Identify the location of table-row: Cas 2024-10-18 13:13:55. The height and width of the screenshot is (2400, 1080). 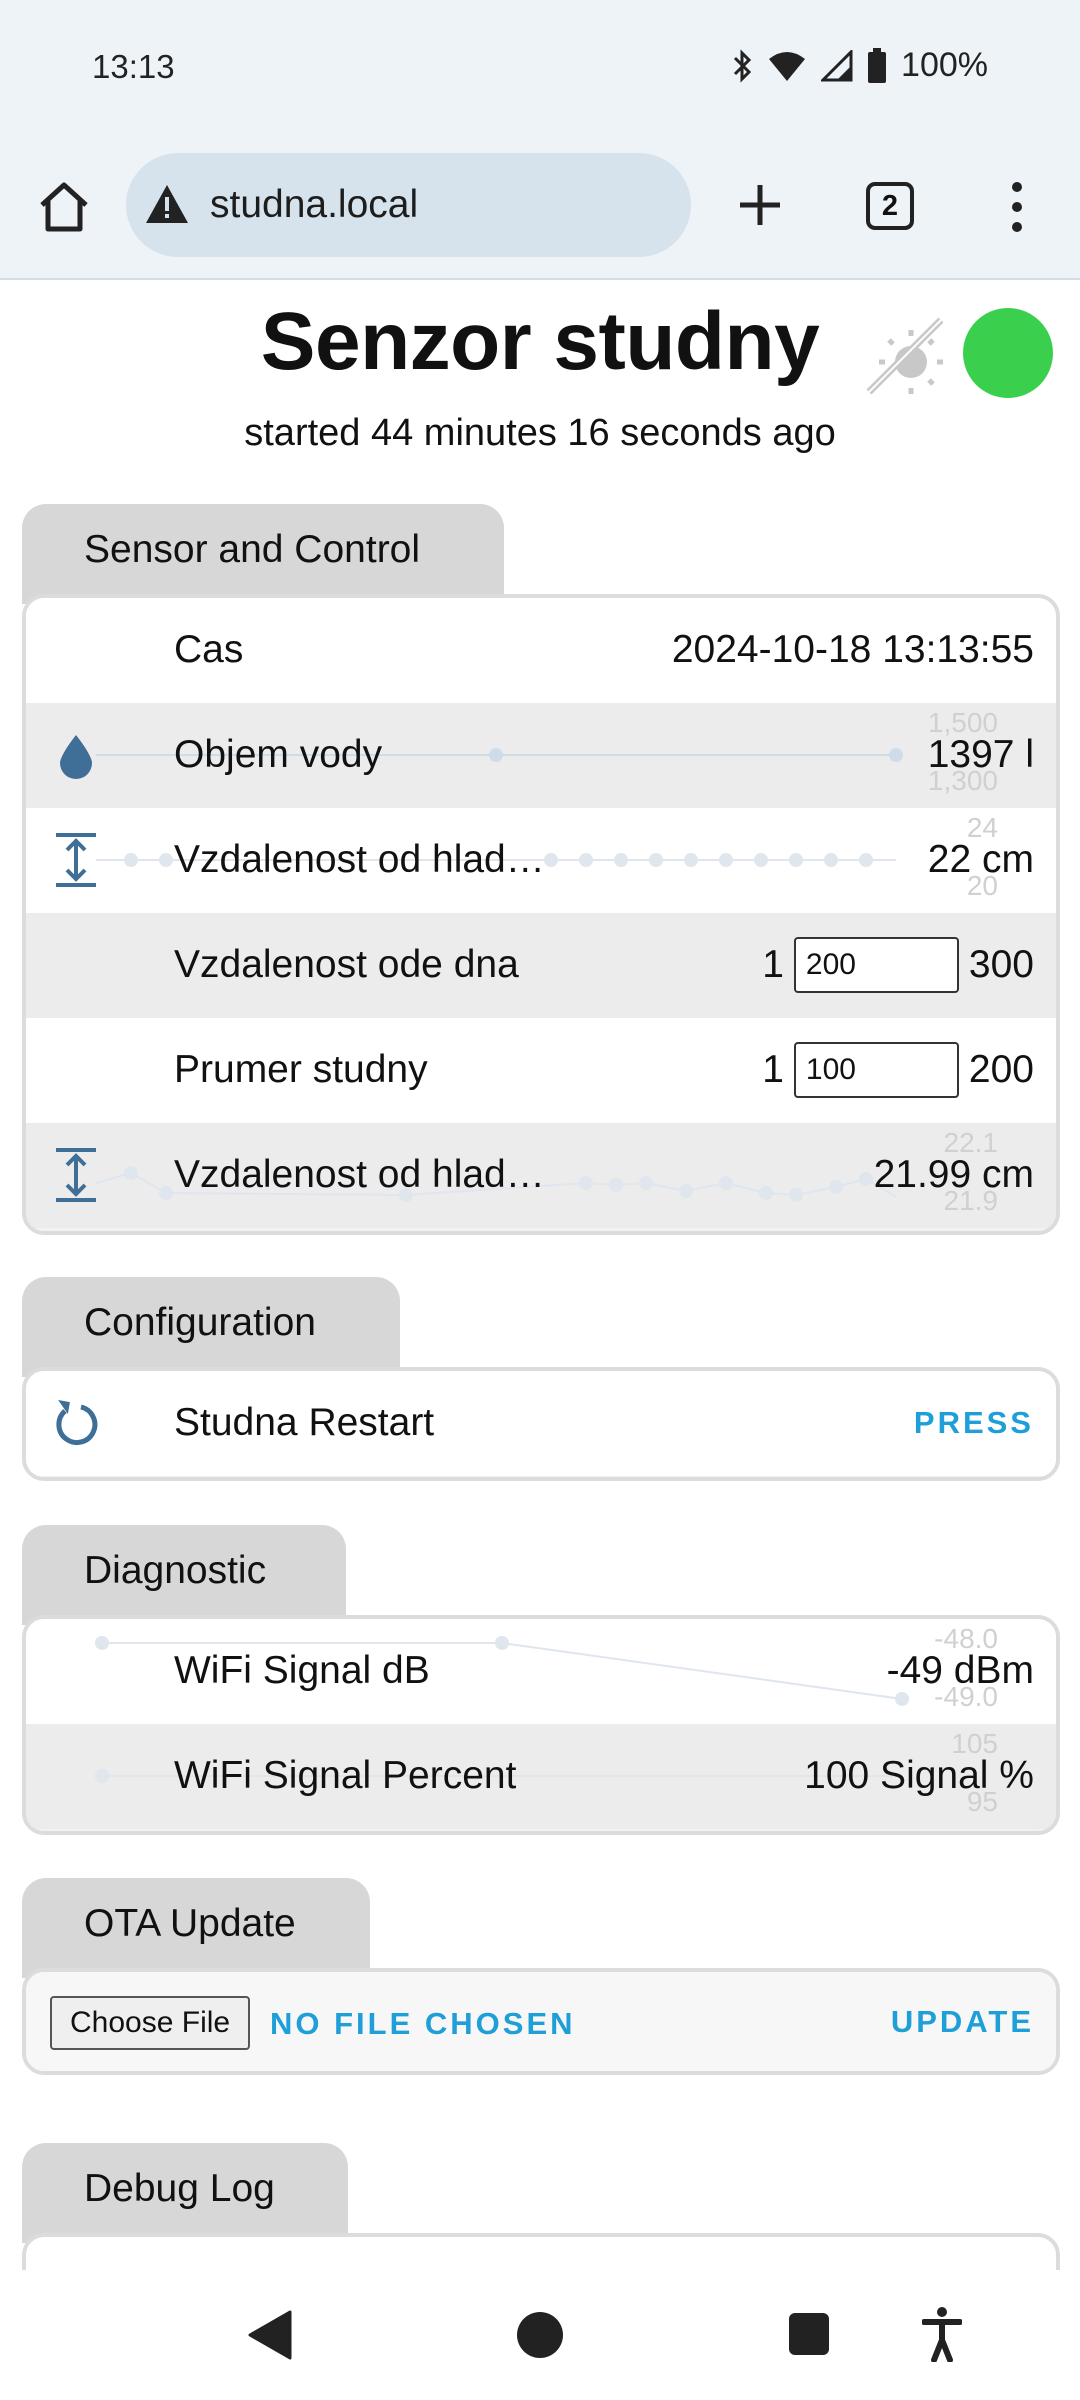
(541, 650).